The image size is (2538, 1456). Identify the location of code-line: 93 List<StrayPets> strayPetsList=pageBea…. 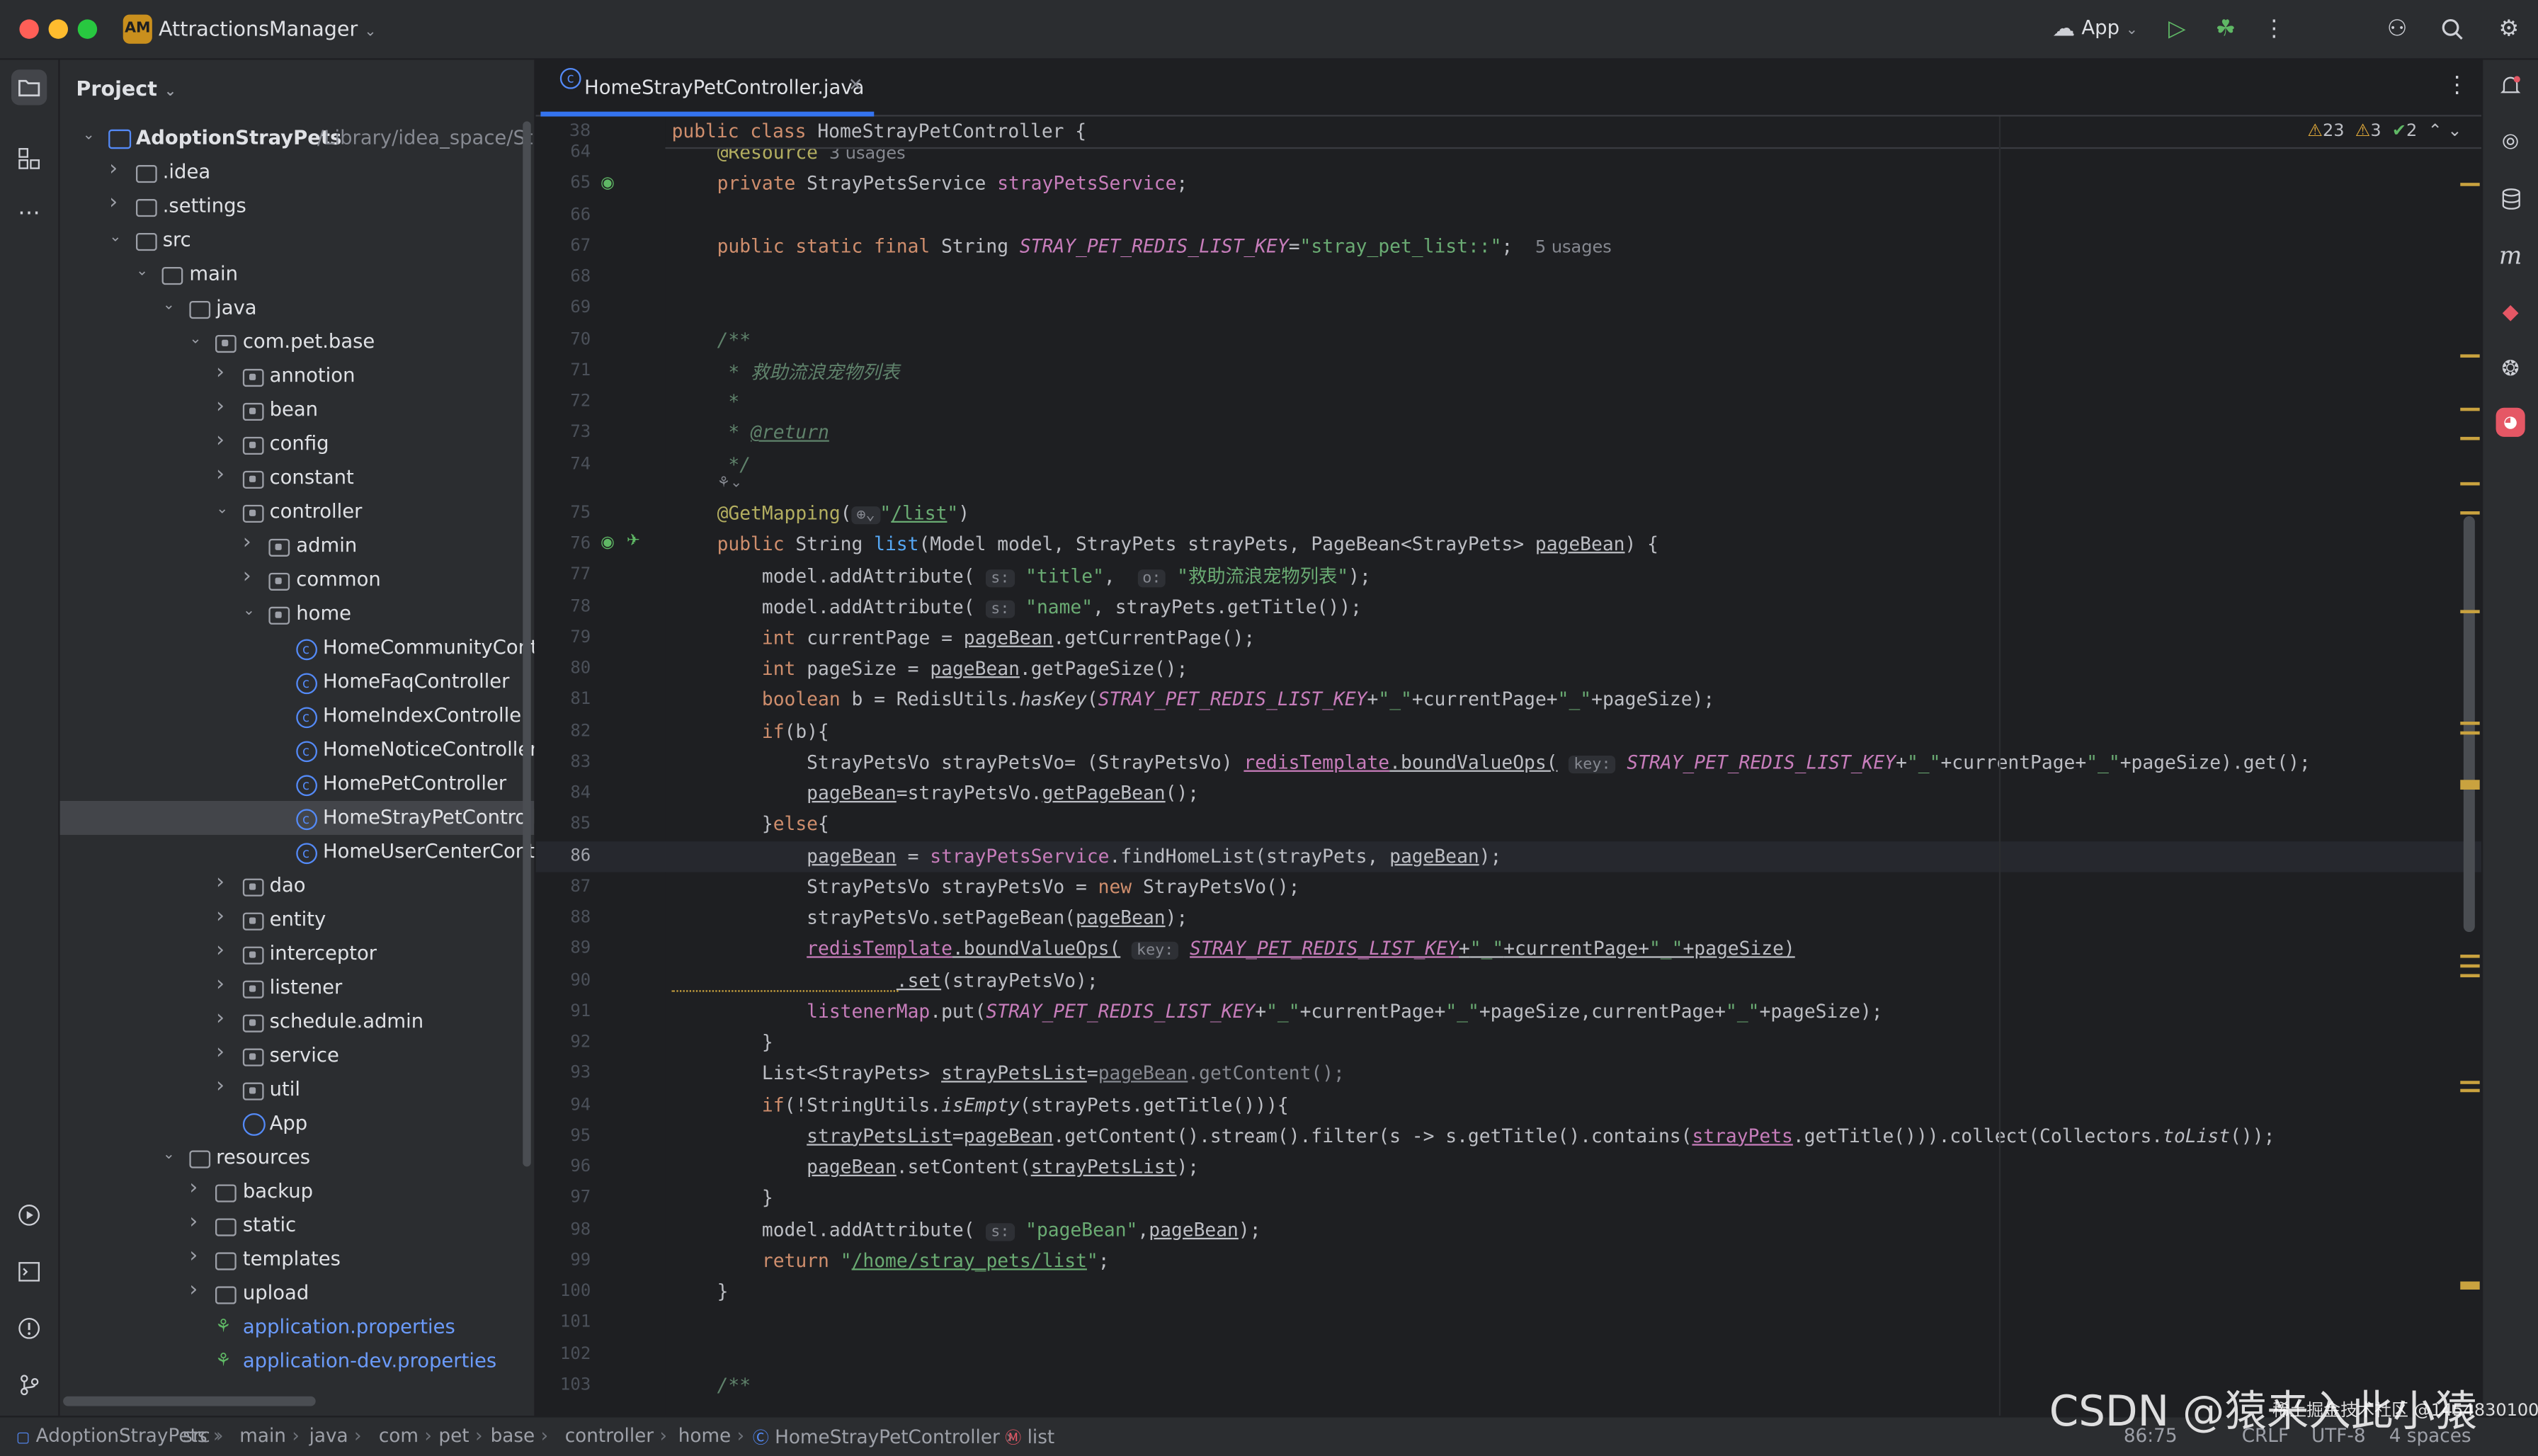
(1508, 1075).